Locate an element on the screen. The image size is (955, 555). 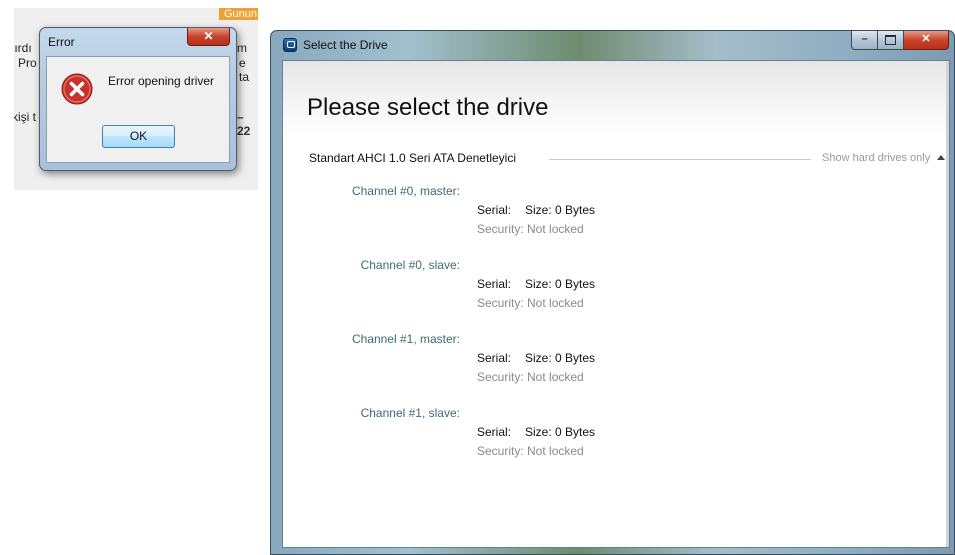
show-hard-drives-only-link: Show hard drives only is located at coordinates (876, 158).